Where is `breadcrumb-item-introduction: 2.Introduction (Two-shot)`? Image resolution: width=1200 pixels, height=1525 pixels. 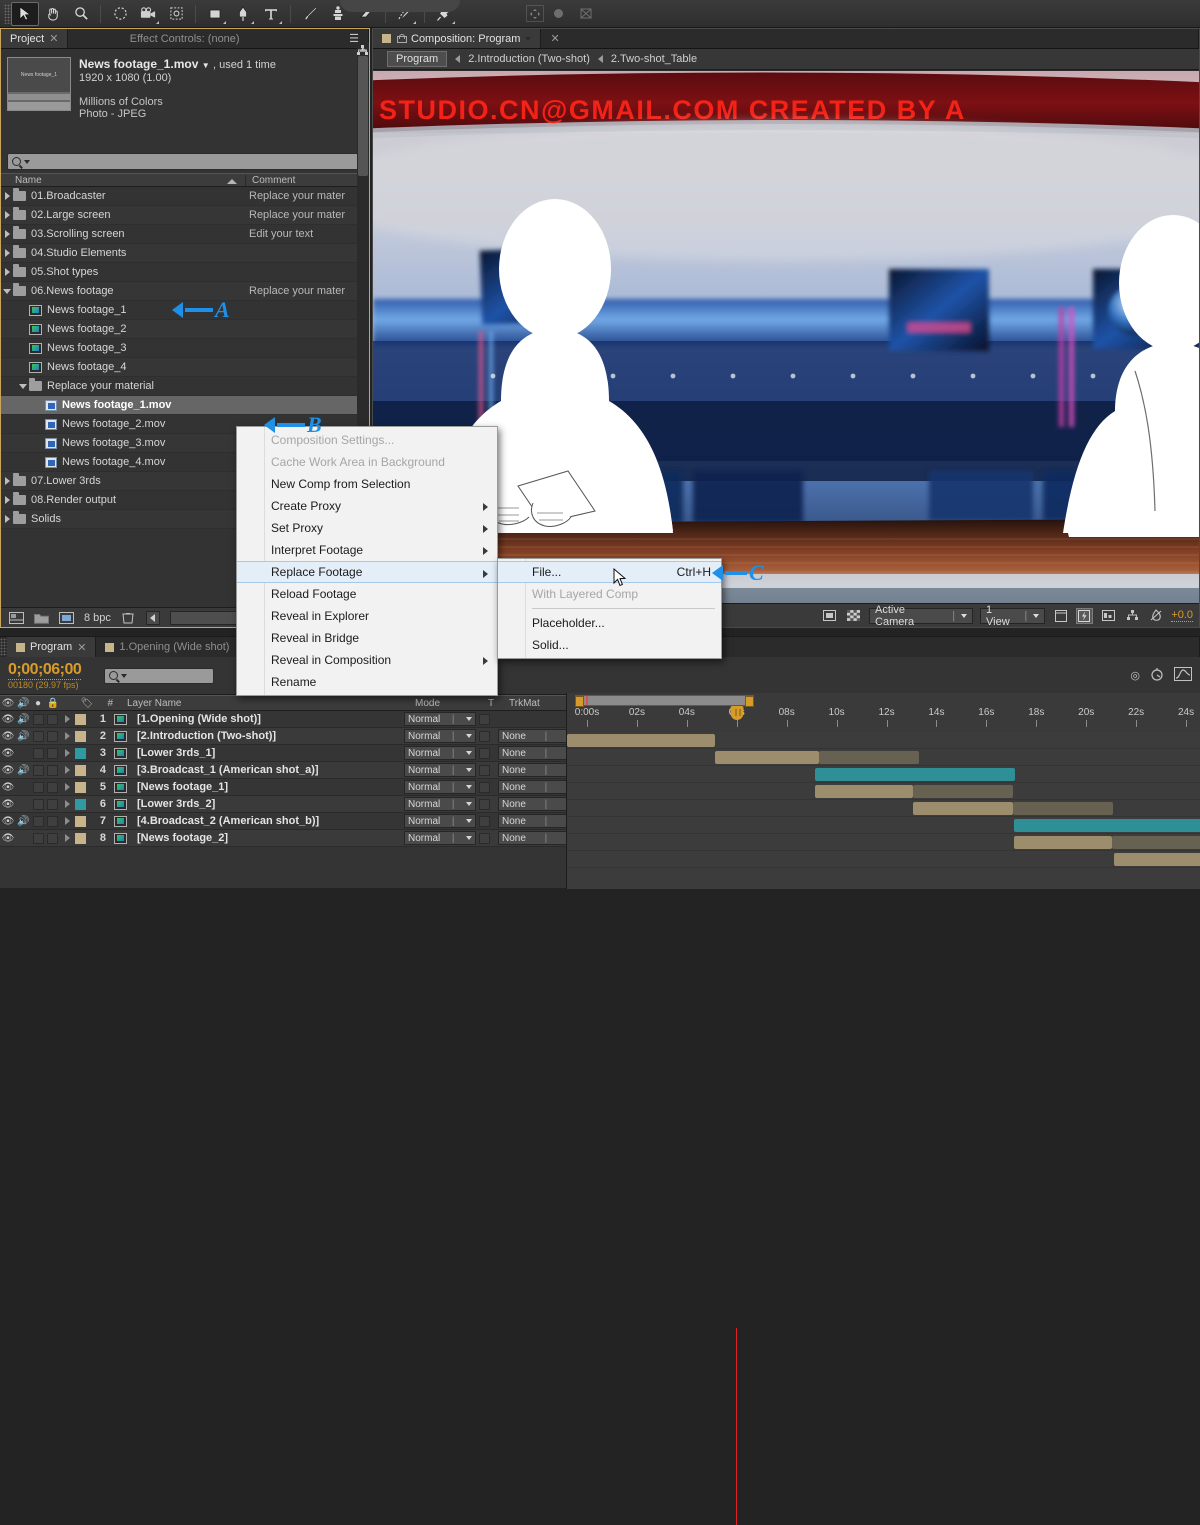
breadcrumb-item-introduction: 2.Introduction (Two-shot) is located at coordinates (529, 59).